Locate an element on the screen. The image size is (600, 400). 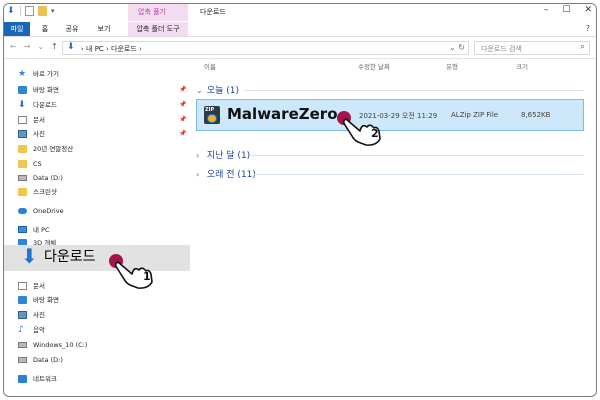
nav-item-desktop-pc: 바탕 화면 is located at coordinates (97, 300).